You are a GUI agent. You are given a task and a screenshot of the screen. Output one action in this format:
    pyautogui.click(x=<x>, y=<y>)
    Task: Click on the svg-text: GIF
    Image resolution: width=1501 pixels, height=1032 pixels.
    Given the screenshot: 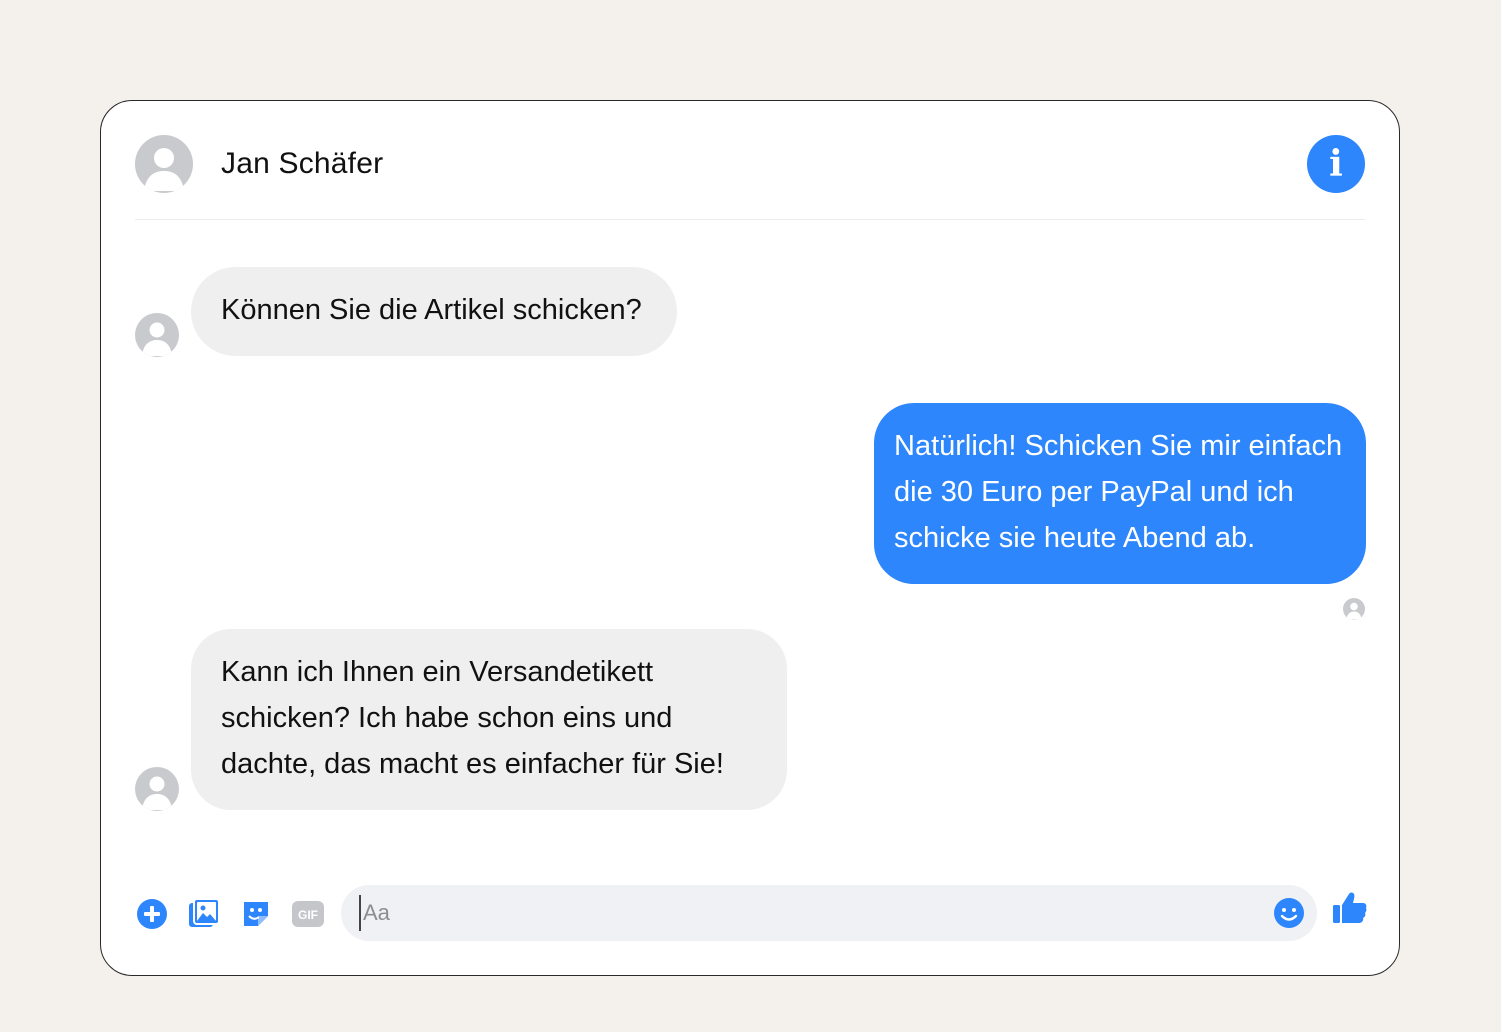 What is the action you would take?
    pyautogui.click(x=308, y=915)
    